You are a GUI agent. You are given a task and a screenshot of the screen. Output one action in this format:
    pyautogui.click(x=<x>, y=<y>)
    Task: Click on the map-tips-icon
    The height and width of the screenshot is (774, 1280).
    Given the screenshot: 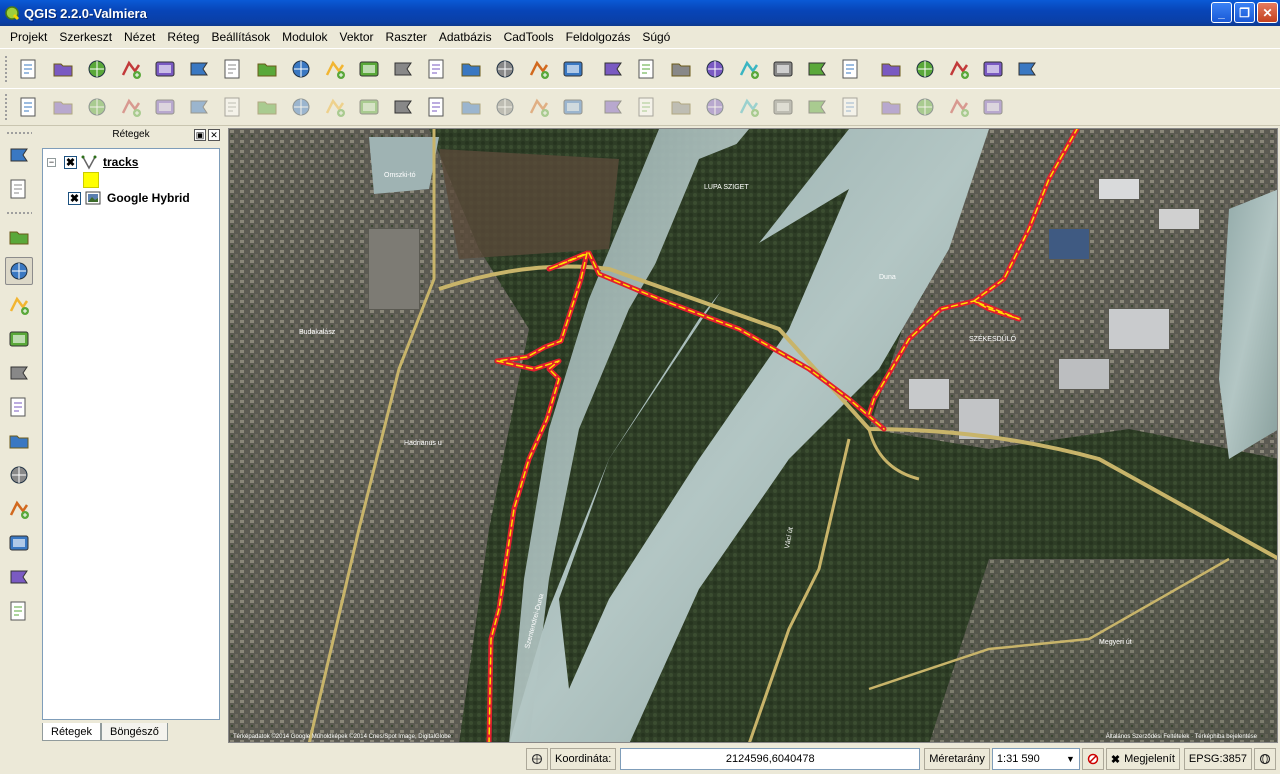 What is the action you would take?
    pyautogui.click(x=19, y=189)
    